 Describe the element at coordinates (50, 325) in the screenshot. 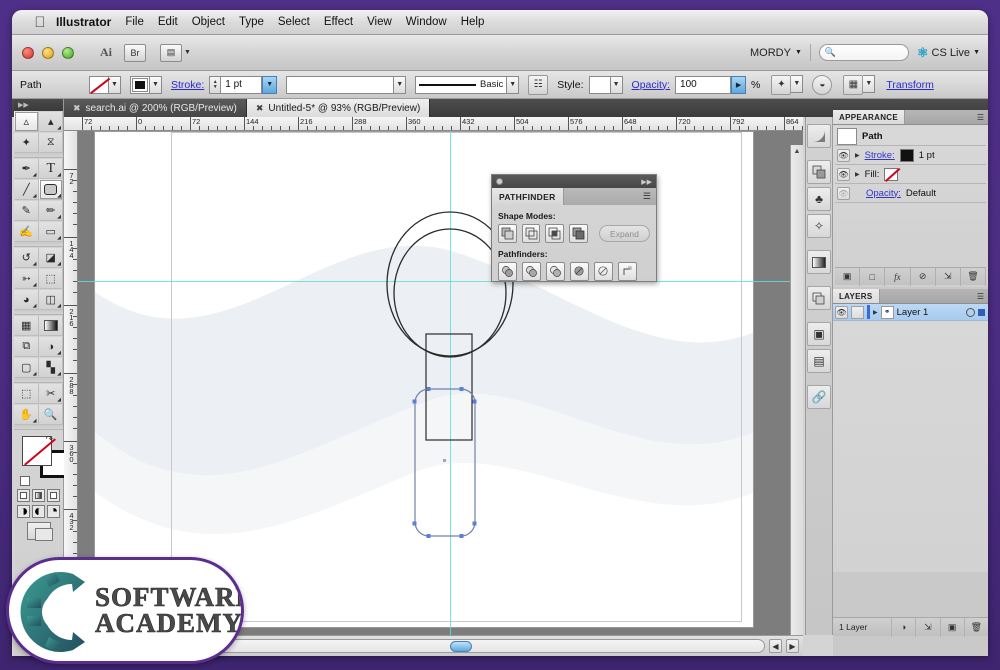

I see `tool-gradient` at that location.